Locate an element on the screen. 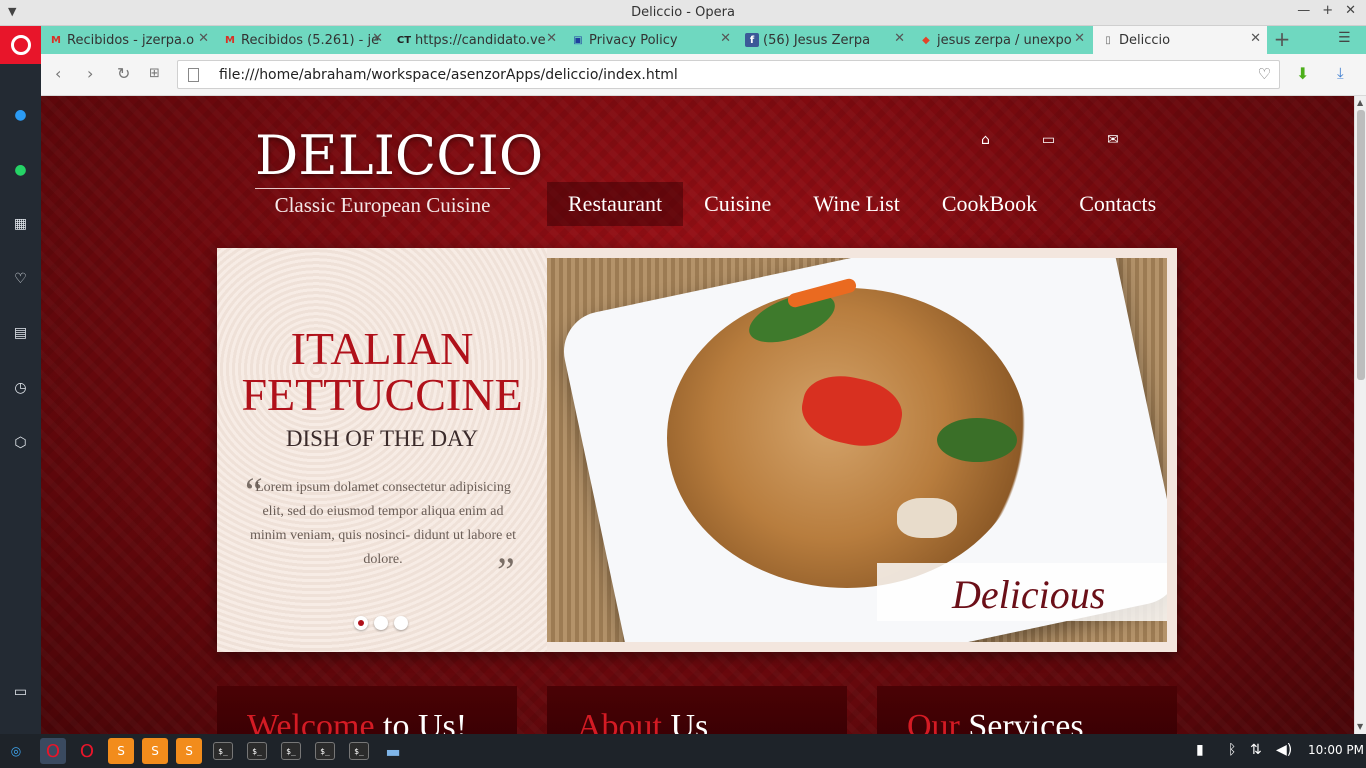 The width and height of the screenshot is (1366, 768). bookmarks-icon: ♡ is located at coordinates (20, 278).